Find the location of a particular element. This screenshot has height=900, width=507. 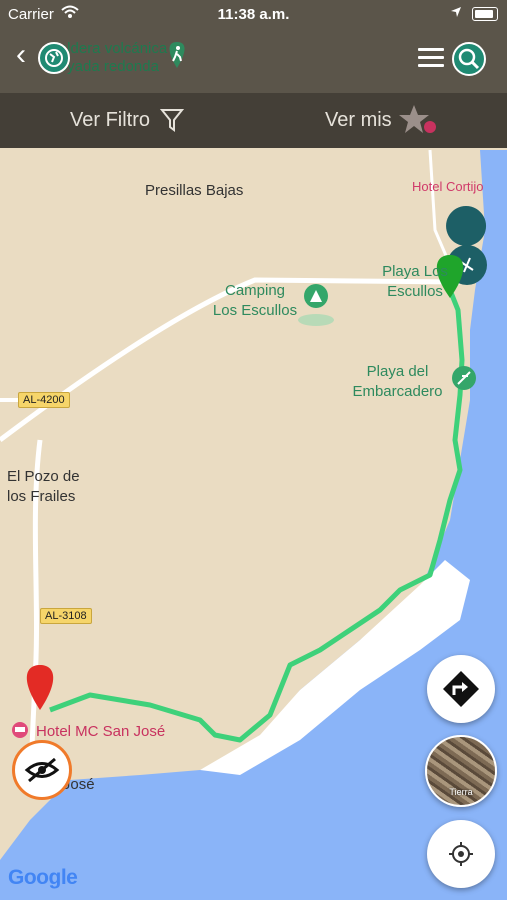

menu-button is located at coordinates (431, 59).